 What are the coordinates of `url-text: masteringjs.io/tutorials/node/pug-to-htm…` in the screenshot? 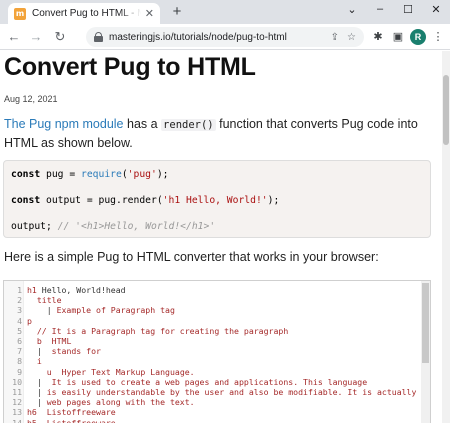 It's located at (216, 37).